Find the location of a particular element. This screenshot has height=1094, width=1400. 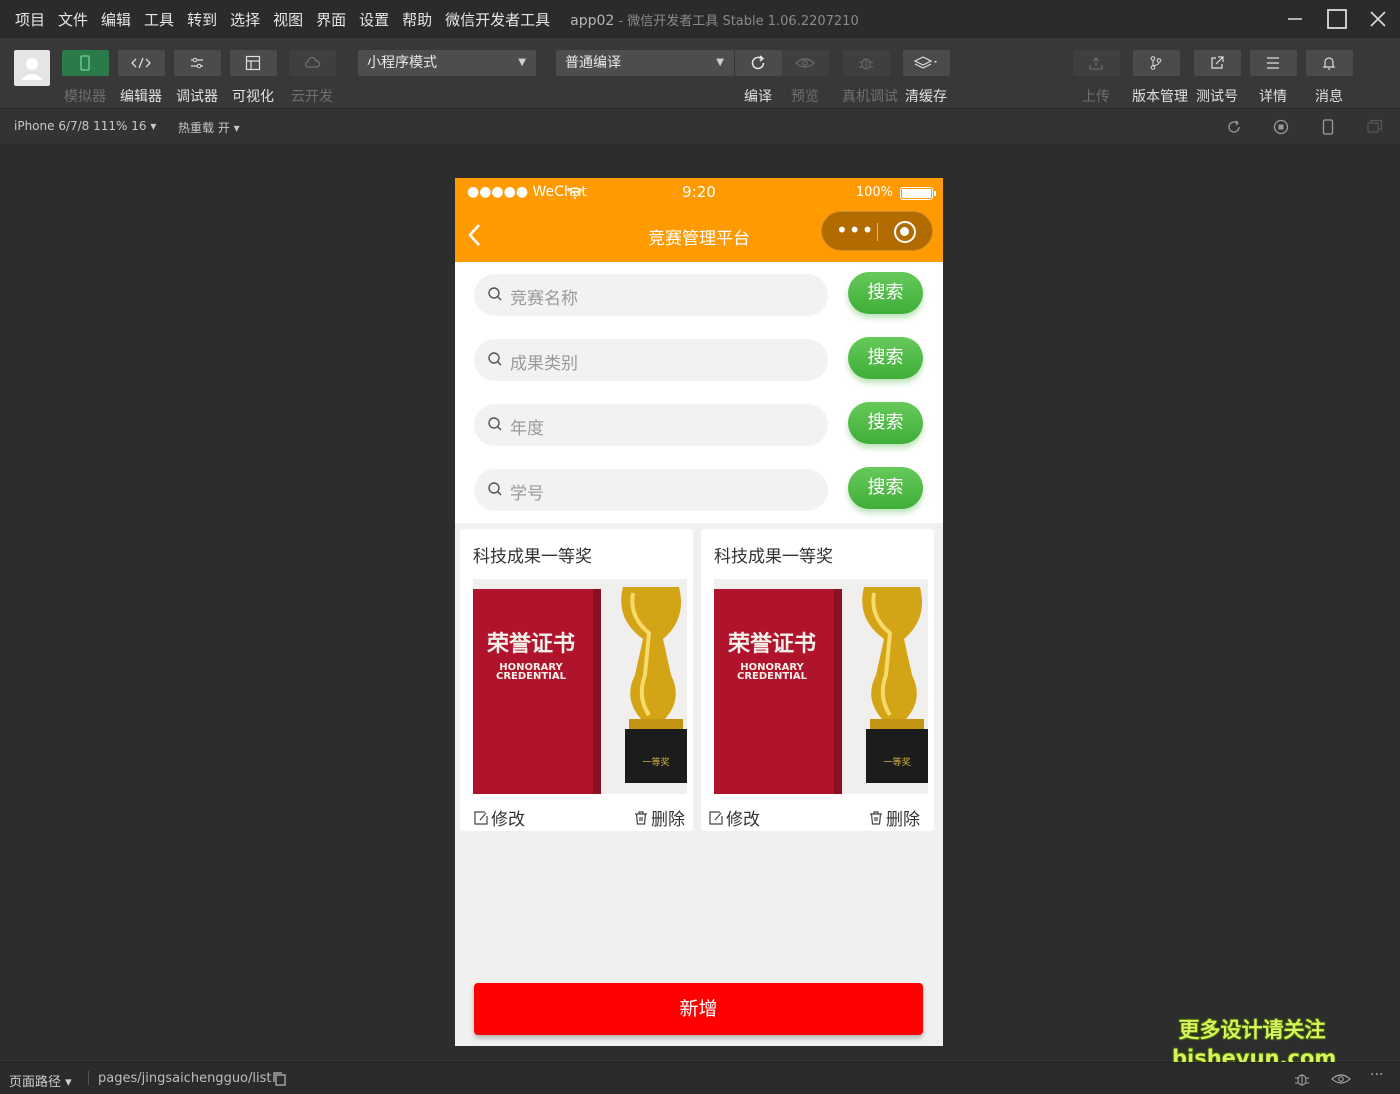

menu-view: 视图 is located at coordinates (288, 19).